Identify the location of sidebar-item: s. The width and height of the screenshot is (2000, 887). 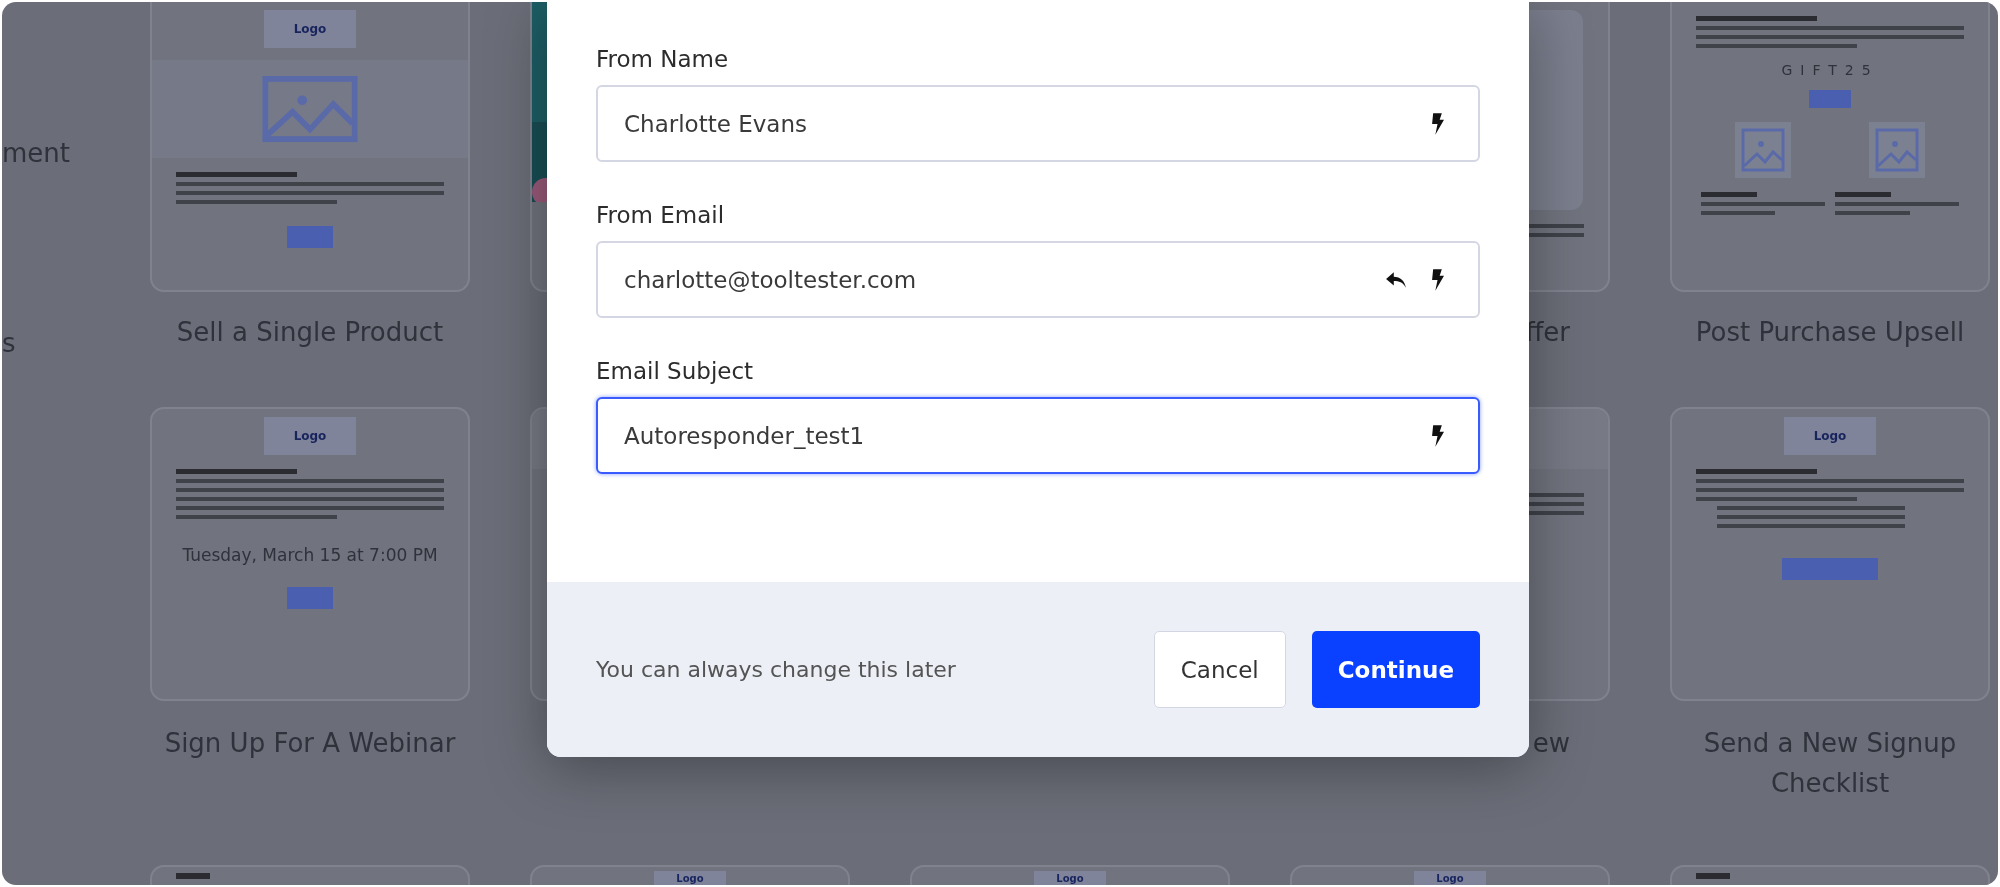
(9, 343).